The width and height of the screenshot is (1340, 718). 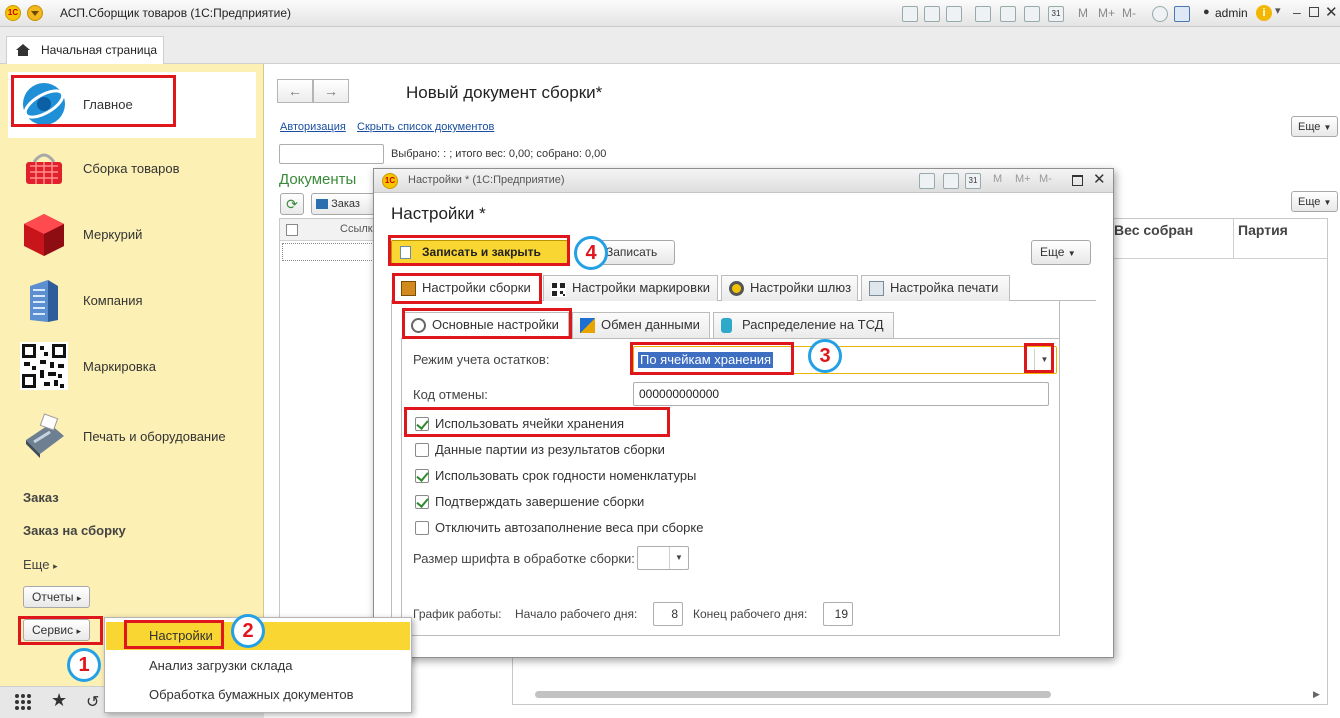 What do you see at coordinates (1061, 252) in the screenshot?
I see `dialog-more-button: Еще ▼` at bounding box center [1061, 252].